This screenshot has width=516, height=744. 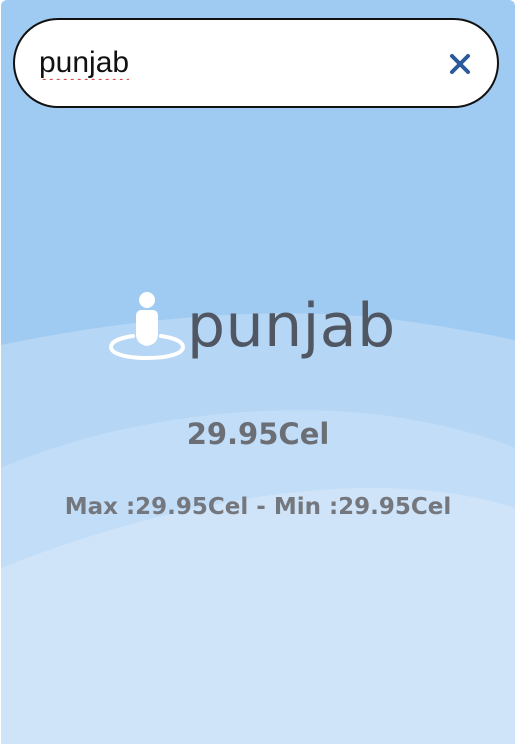 I want to click on search-bar, so click(x=256, y=63).